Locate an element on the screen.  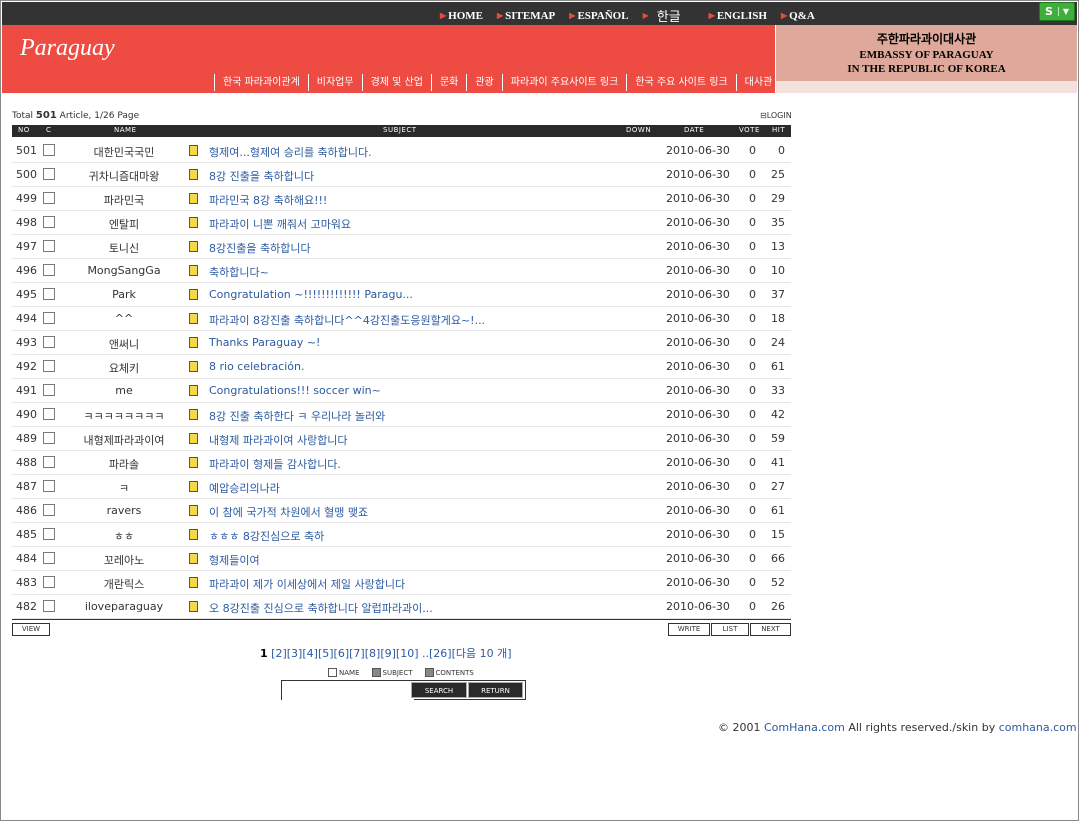
row-author: iloveparaguay is located at coordinates (124, 606).